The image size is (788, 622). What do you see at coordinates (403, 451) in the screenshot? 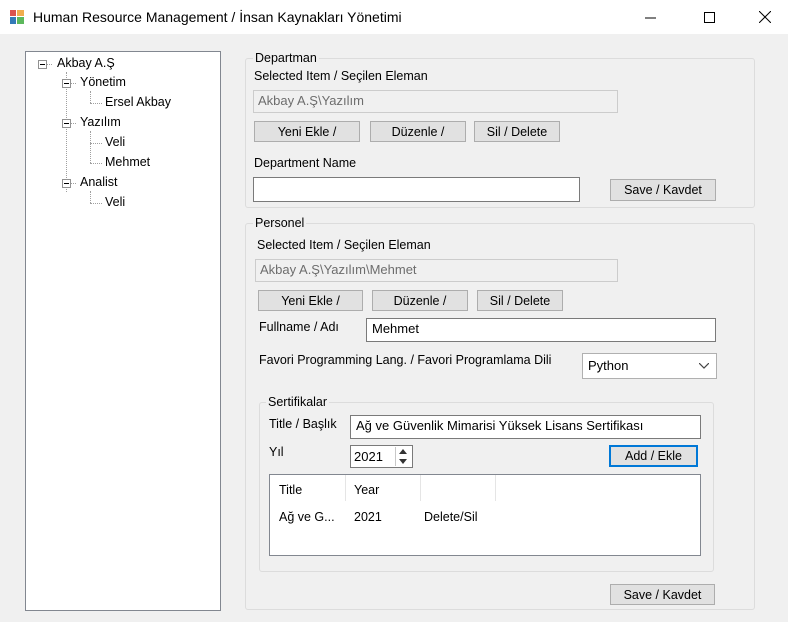
I see `caret-up-icon` at bounding box center [403, 451].